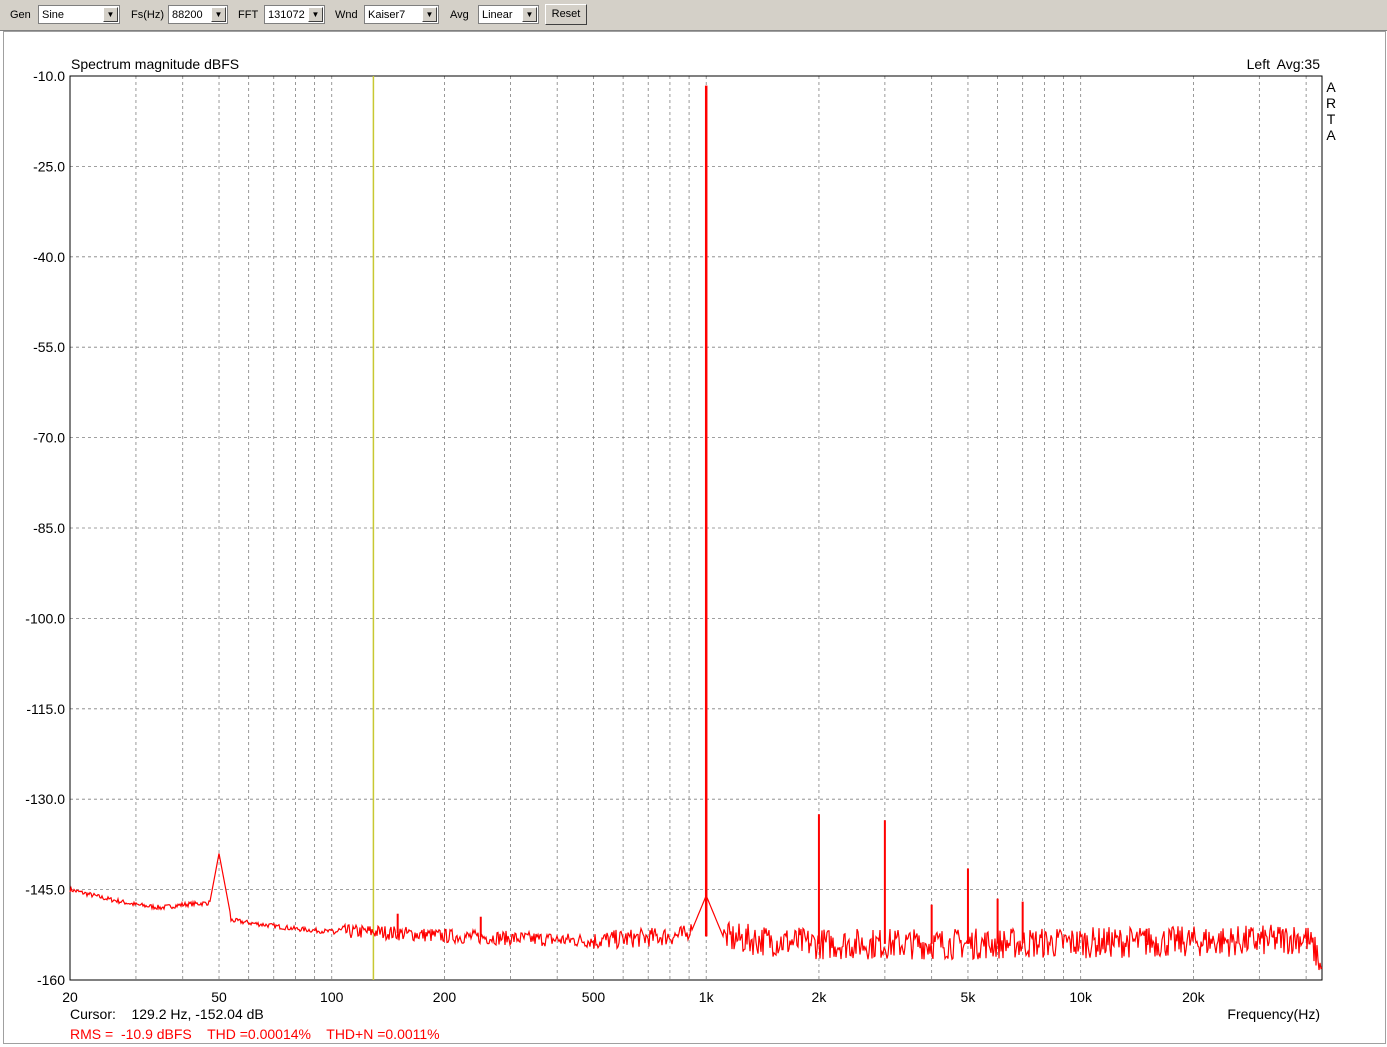 The height and width of the screenshot is (1047, 1387). I want to click on y-tick-label: -70.0, so click(49, 438).